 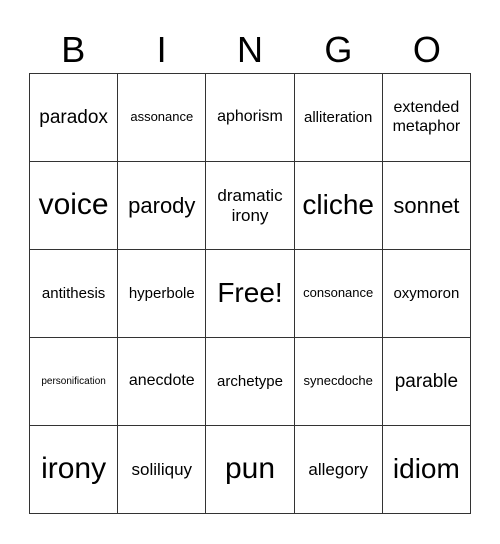 I want to click on header-letter-b: B, so click(x=73, y=49).